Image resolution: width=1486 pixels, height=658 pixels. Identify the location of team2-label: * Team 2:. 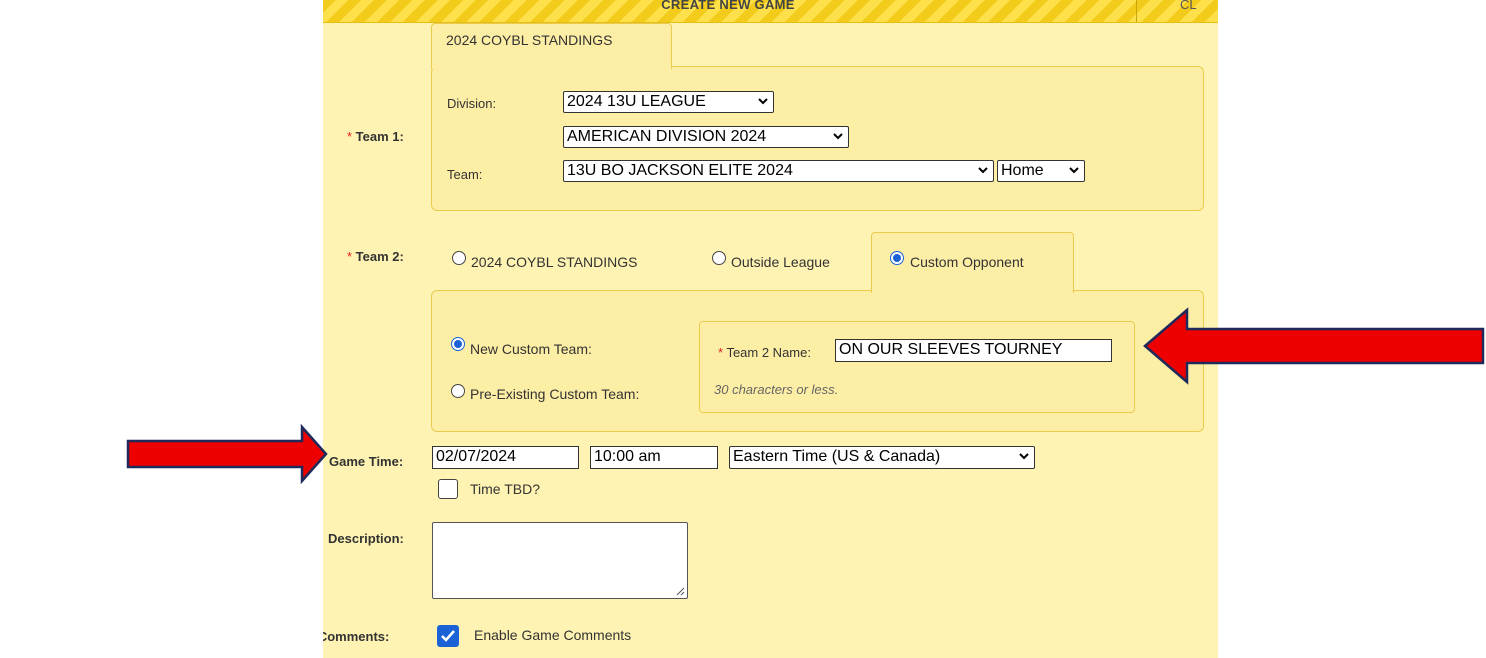
(375, 256).